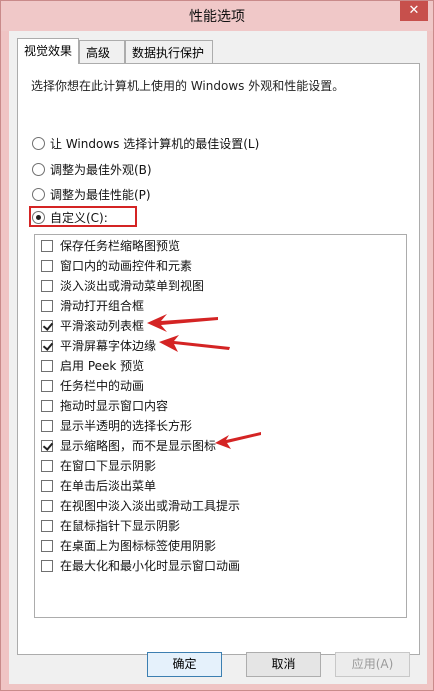 The image size is (434, 691). I want to click on list-item: 在桌面上为图标标签使用阴影, so click(128, 545).